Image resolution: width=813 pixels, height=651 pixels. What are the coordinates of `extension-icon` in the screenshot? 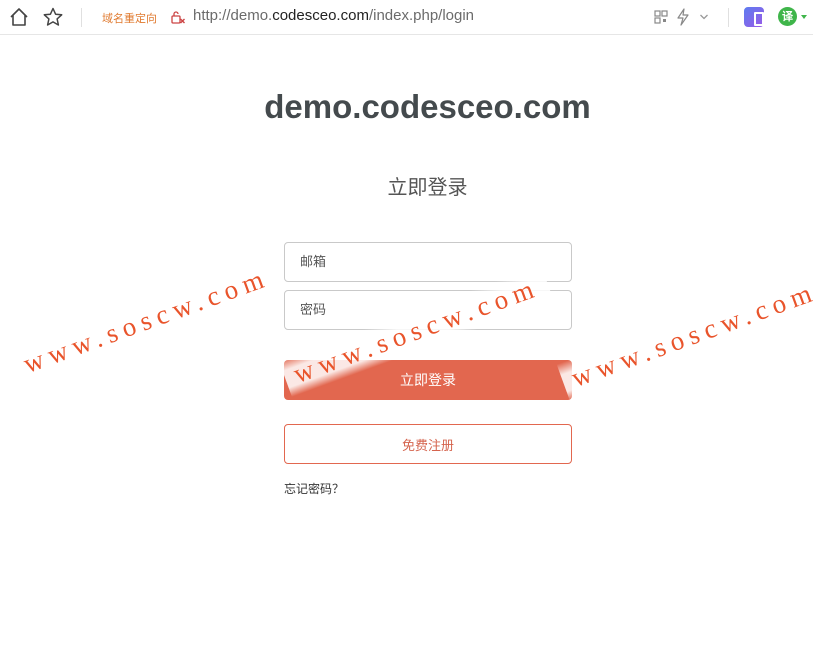 It's located at (754, 17).